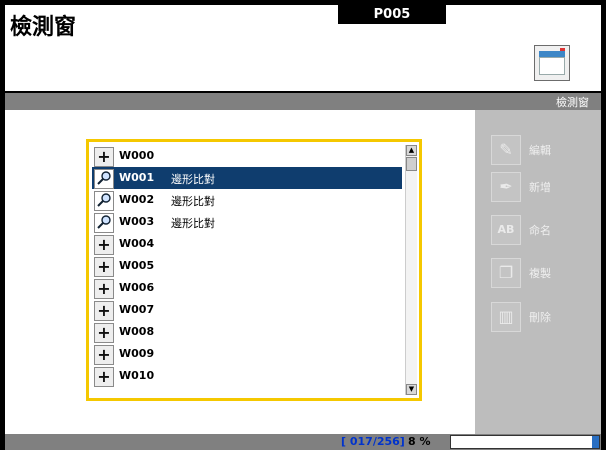  What do you see at coordinates (137, 243) in the screenshot?
I see `list-item-id: W004` at bounding box center [137, 243].